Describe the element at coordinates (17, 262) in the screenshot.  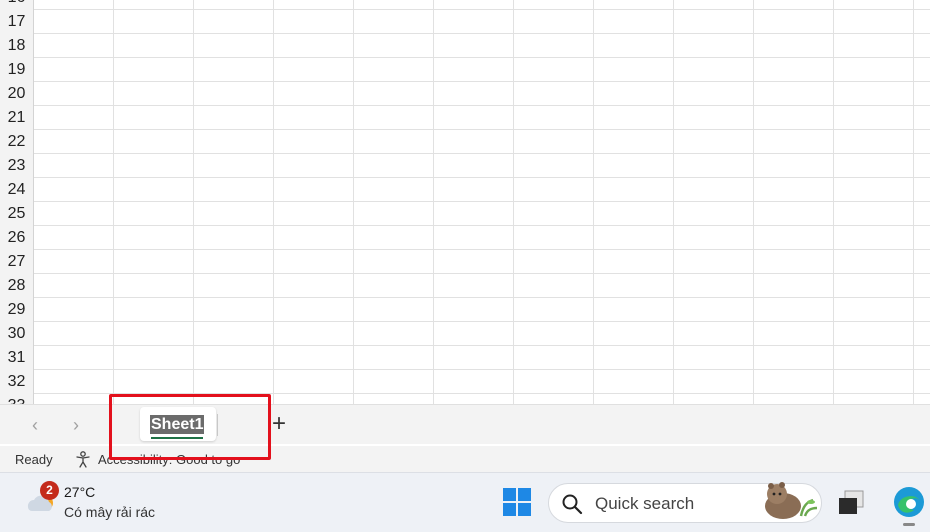
I see `row-header: 27` at that location.